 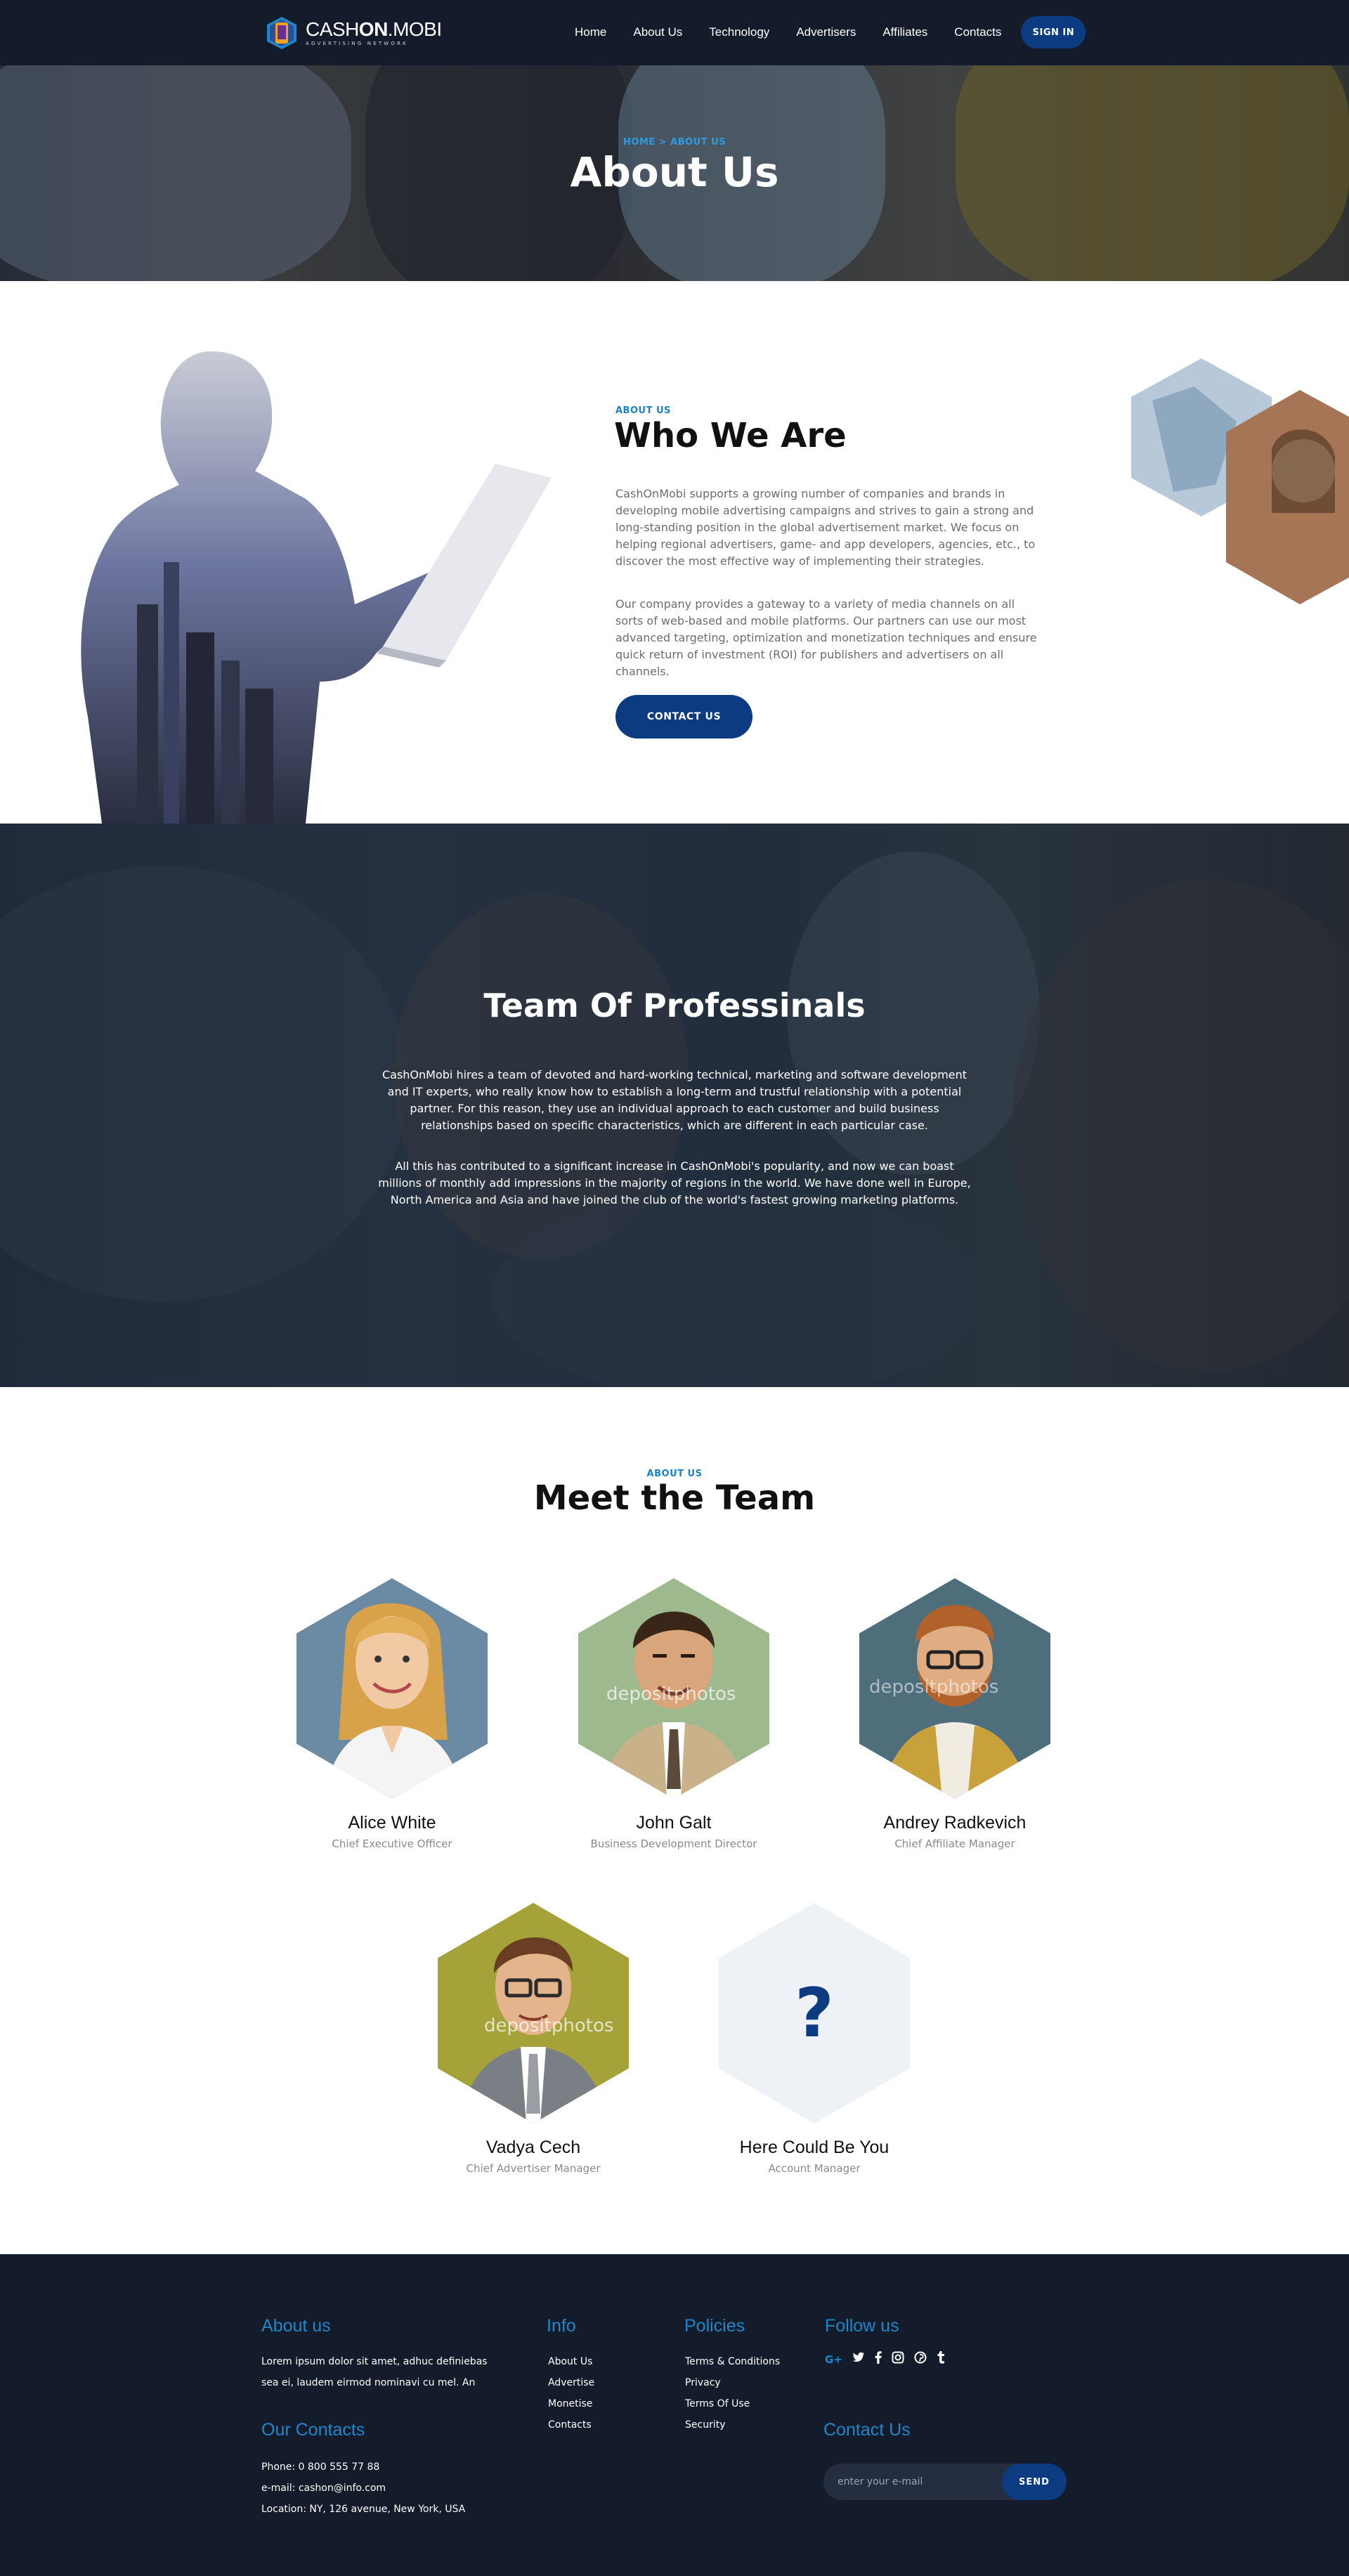 I want to click on footer-follow-heading: Follow us, so click(x=862, y=2326).